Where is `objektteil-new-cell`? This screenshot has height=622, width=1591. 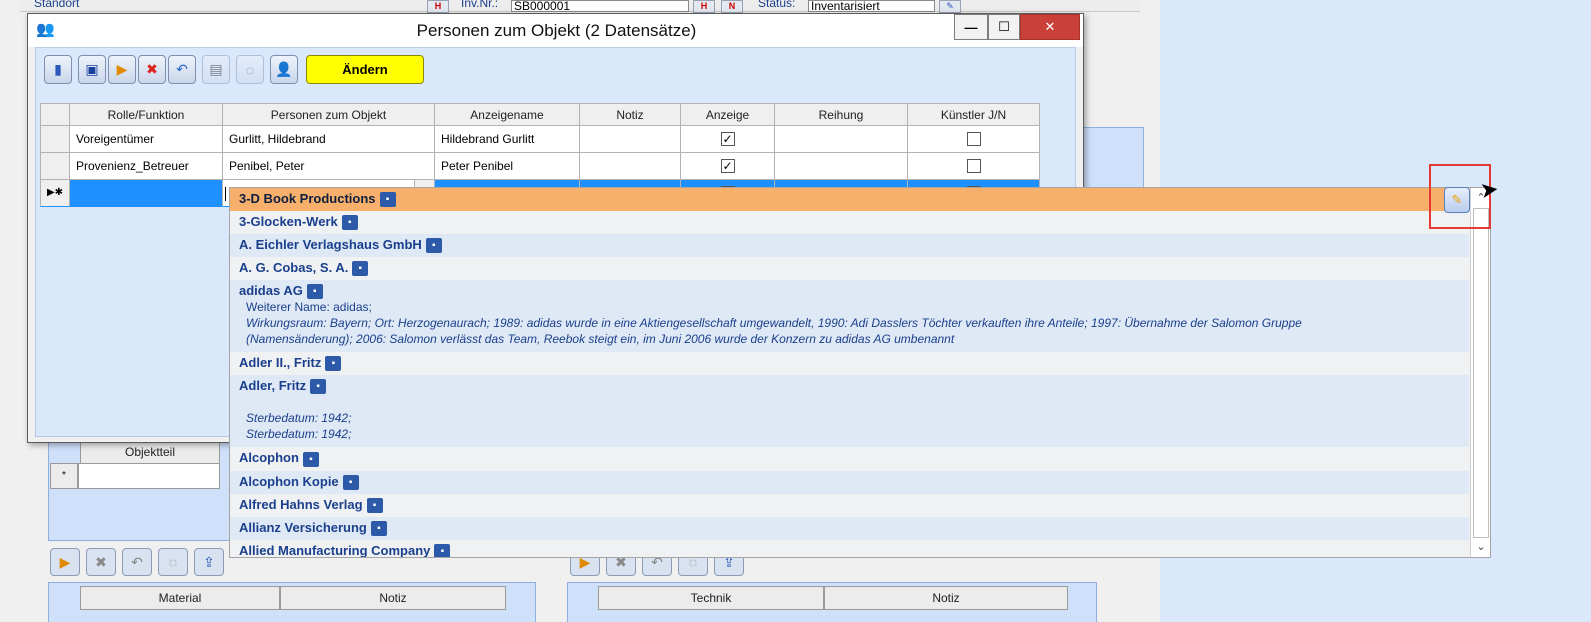
objektteil-new-cell is located at coordinates (149, 476).